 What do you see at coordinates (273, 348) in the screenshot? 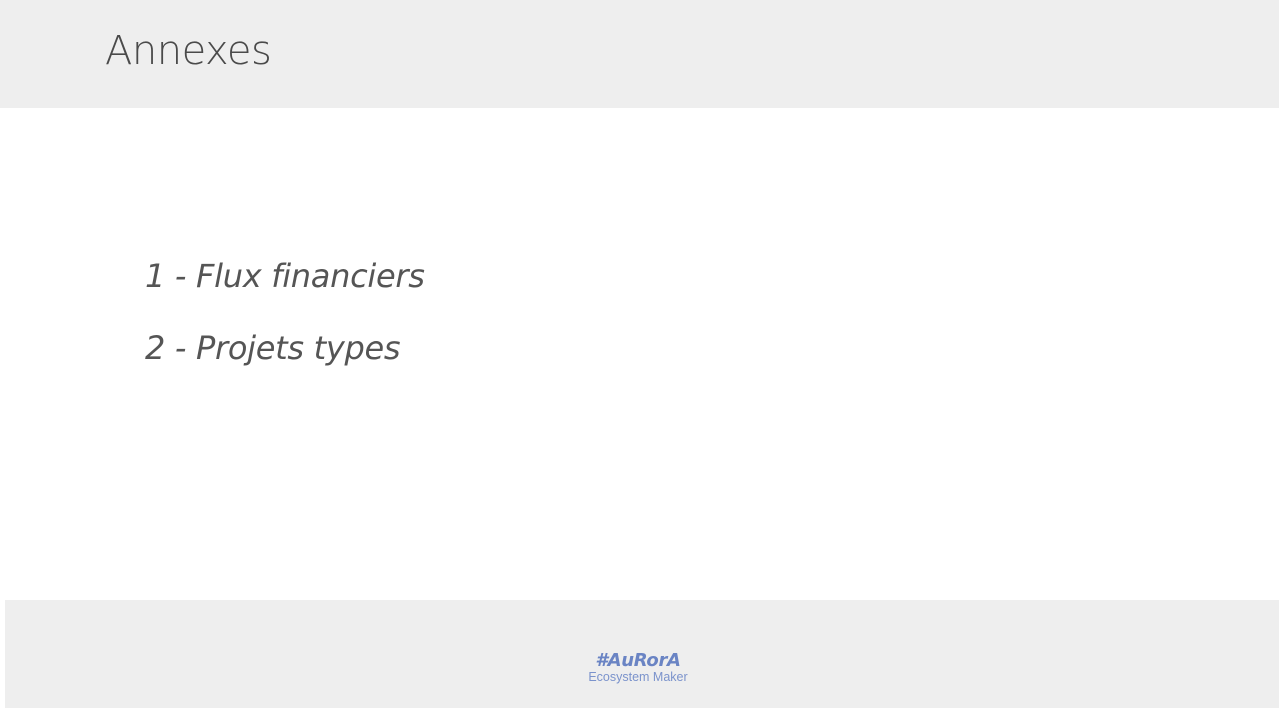
I see `annex-item-projets-types: 2 - Projets types` at bounding box center [273, 348].